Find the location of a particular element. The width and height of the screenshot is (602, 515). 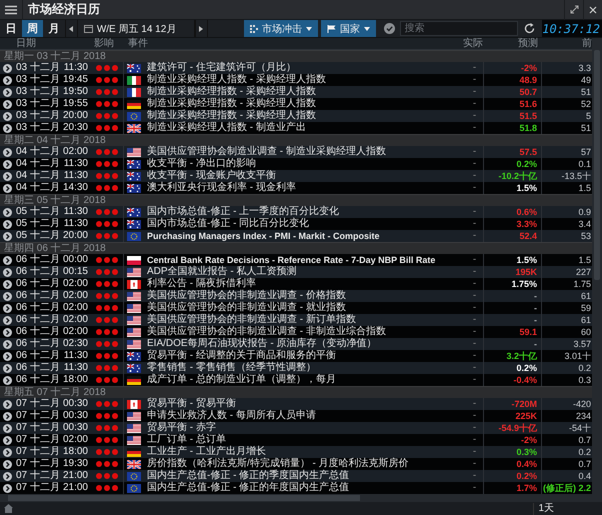

refresh-icon is located at coordinates (530, 28).